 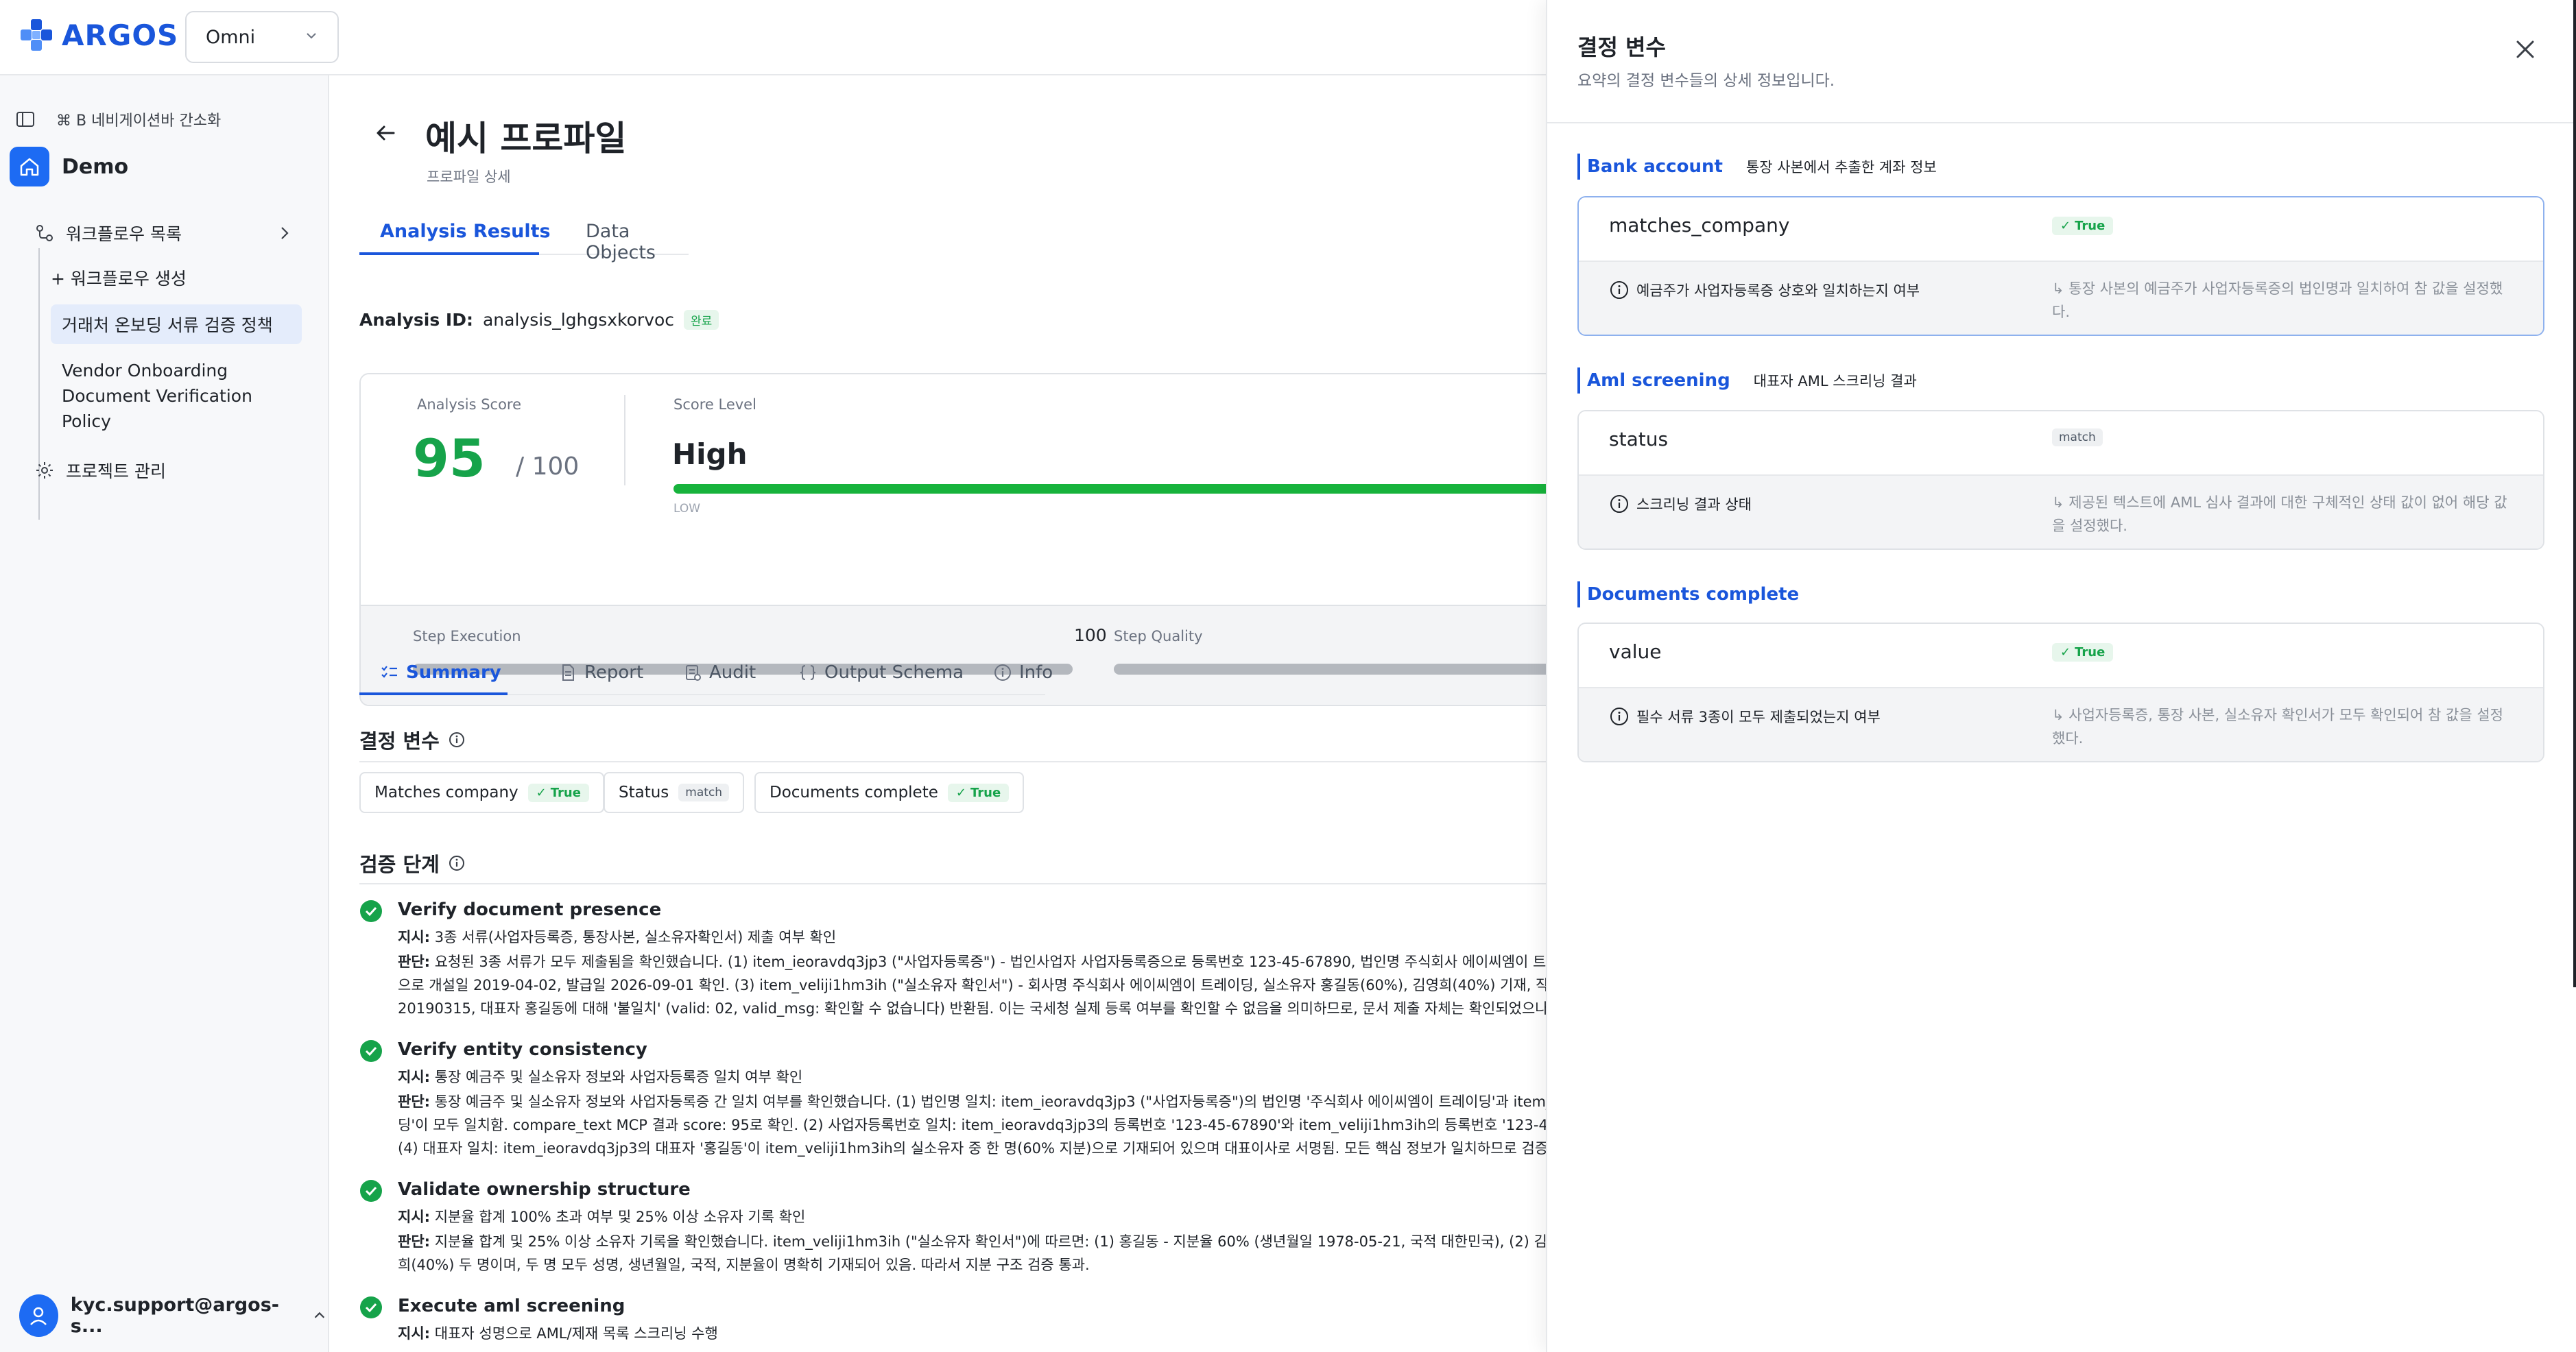 I want to click on section-title: 결정 변수, so click(x=399, y=741).